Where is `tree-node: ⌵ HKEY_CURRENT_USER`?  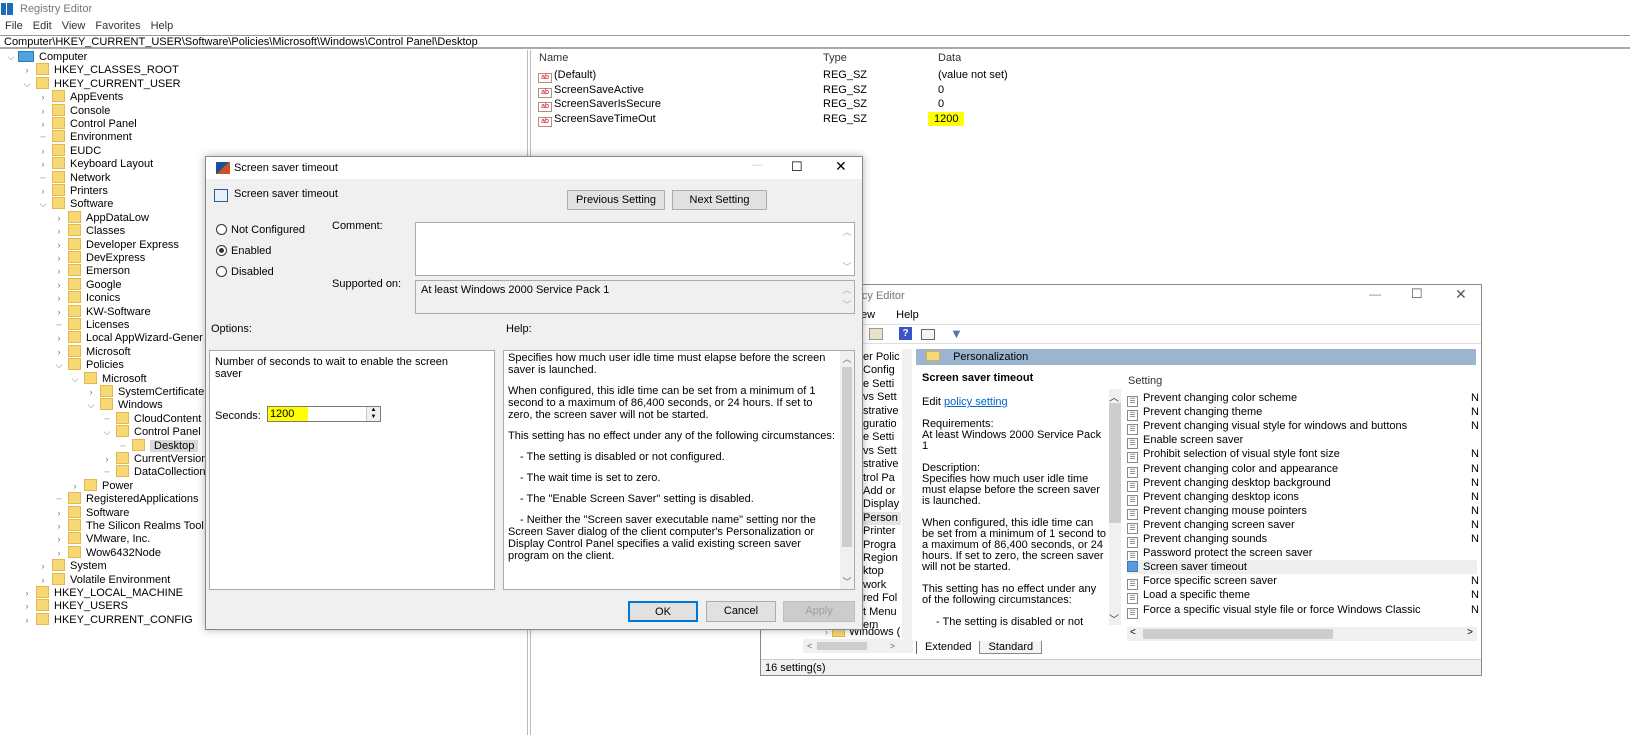
tree-node: ⌵ HKEY_CURRENT_USER is located at coordinates (101, 83).